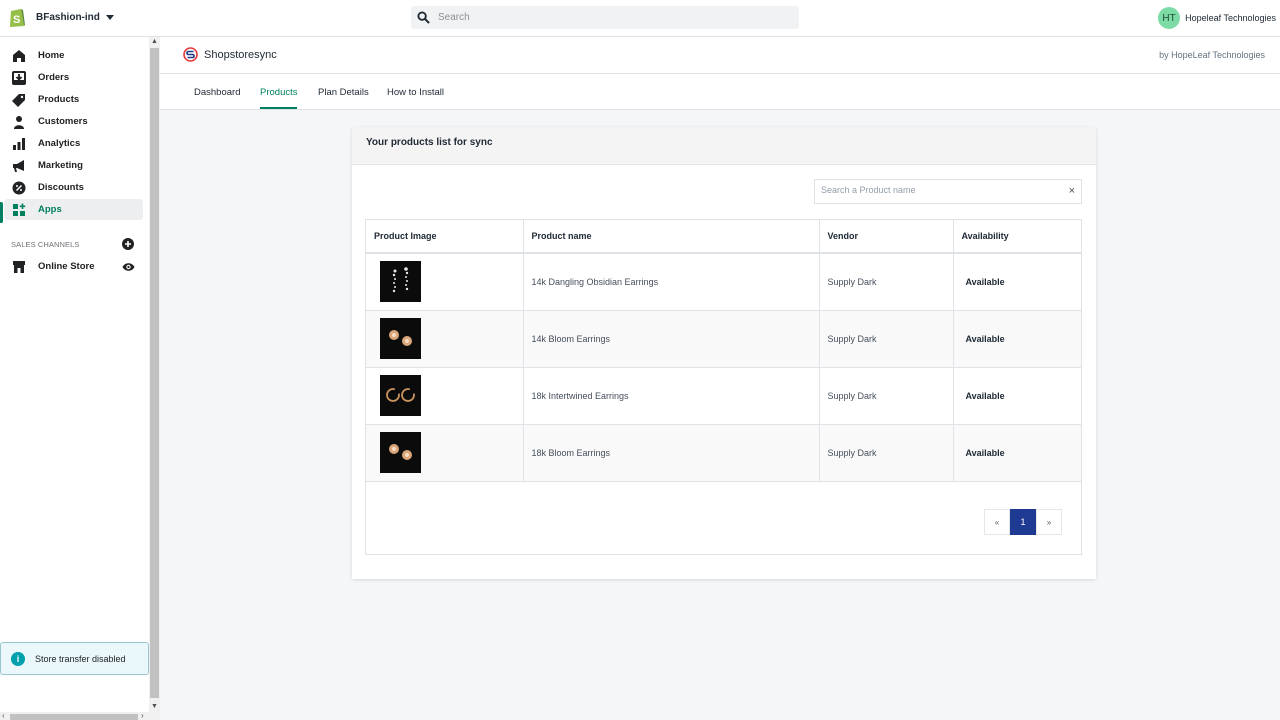 The height and width of the screenshot is (720, 1280). What do you see at coordinates (415, 92) in the screenshot?
I see `tab-how-to-install: How to Install` at bounding box center [415, 92].